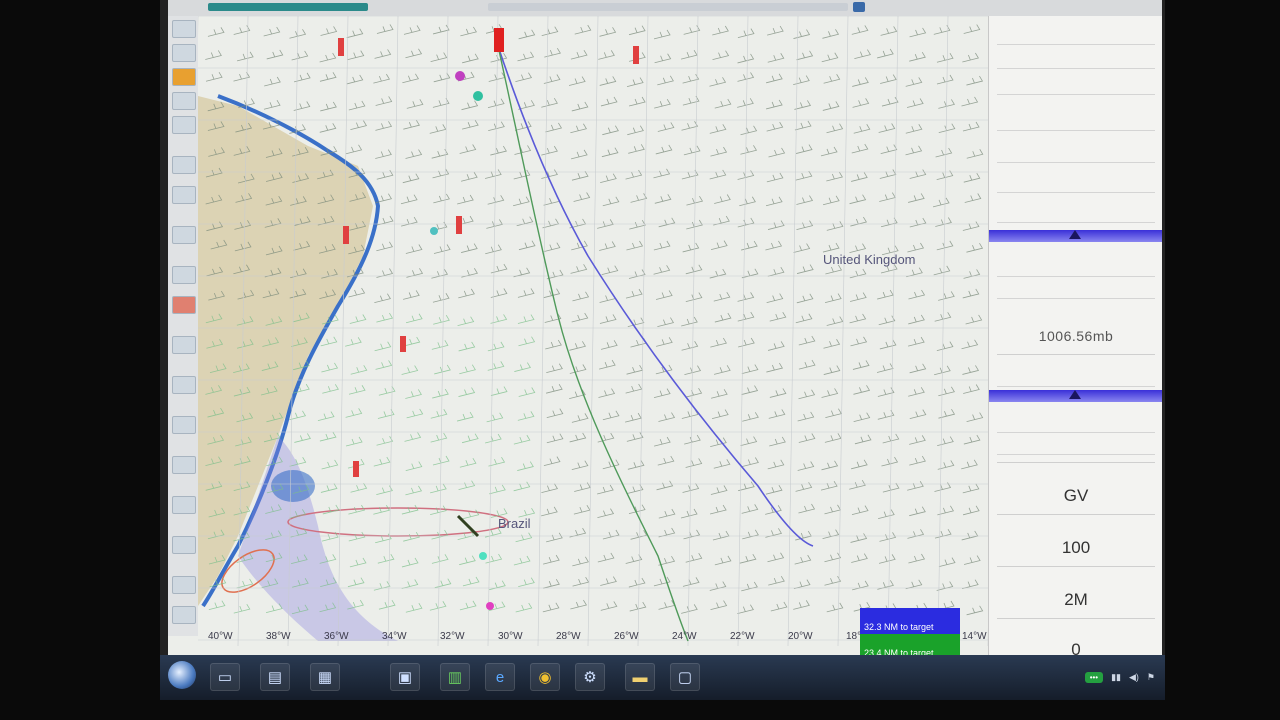  Describe the element at coordinates (1076, 599) in the screenshot. I see `field-3-value: 2M` at that location.